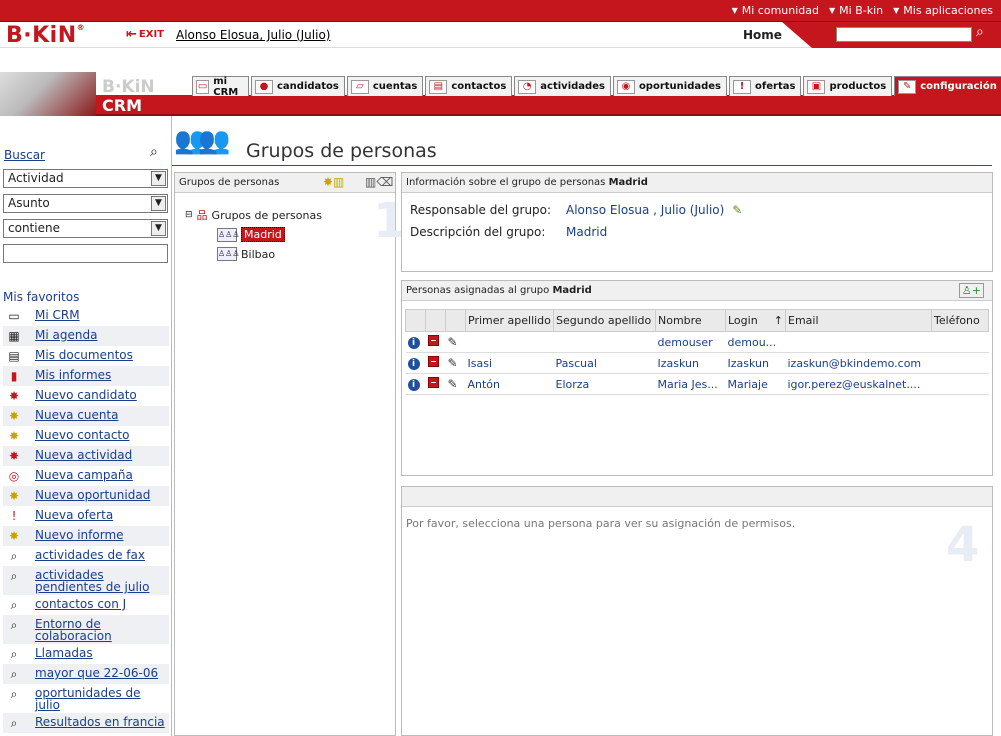 This screenshot has height=736, width=1001. I want to click on mi-comunidad-link: ▼ Mi comunidad, so click(775, 10).